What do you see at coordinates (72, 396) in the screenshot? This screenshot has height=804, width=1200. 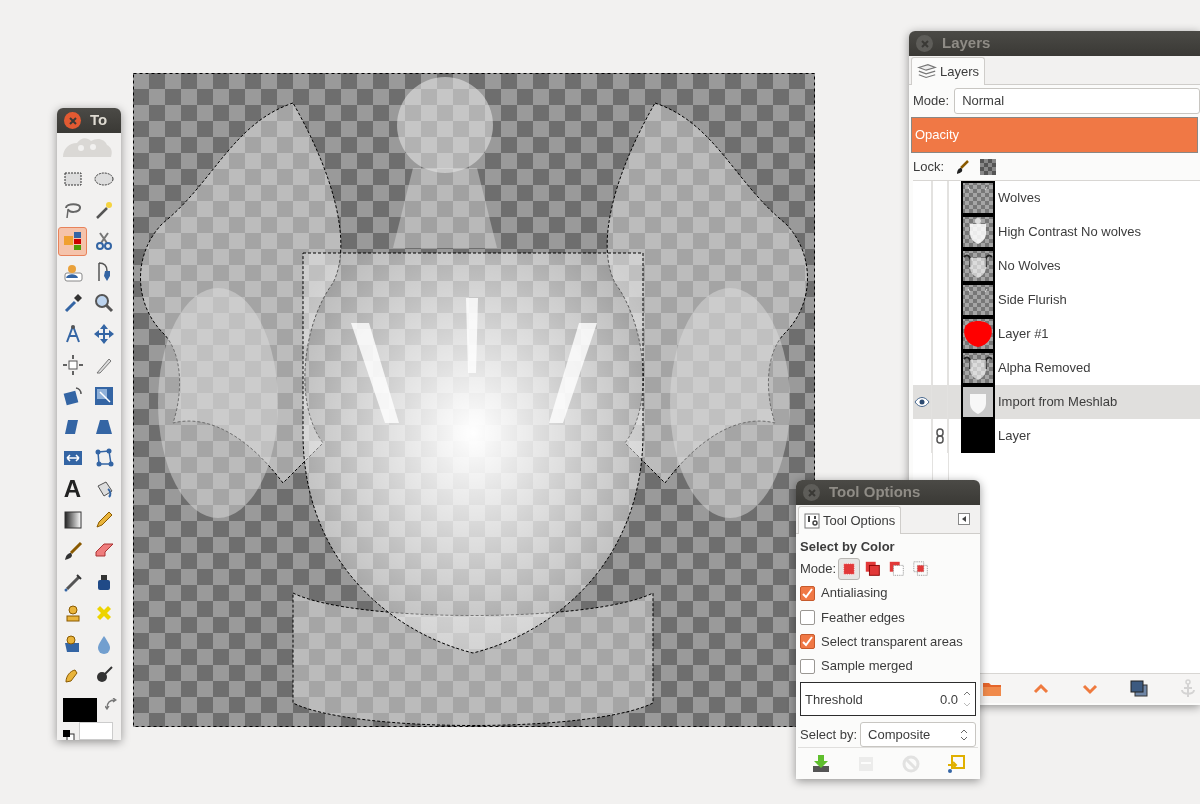 I see `rotate-icon` at bounding box center [72, 396].